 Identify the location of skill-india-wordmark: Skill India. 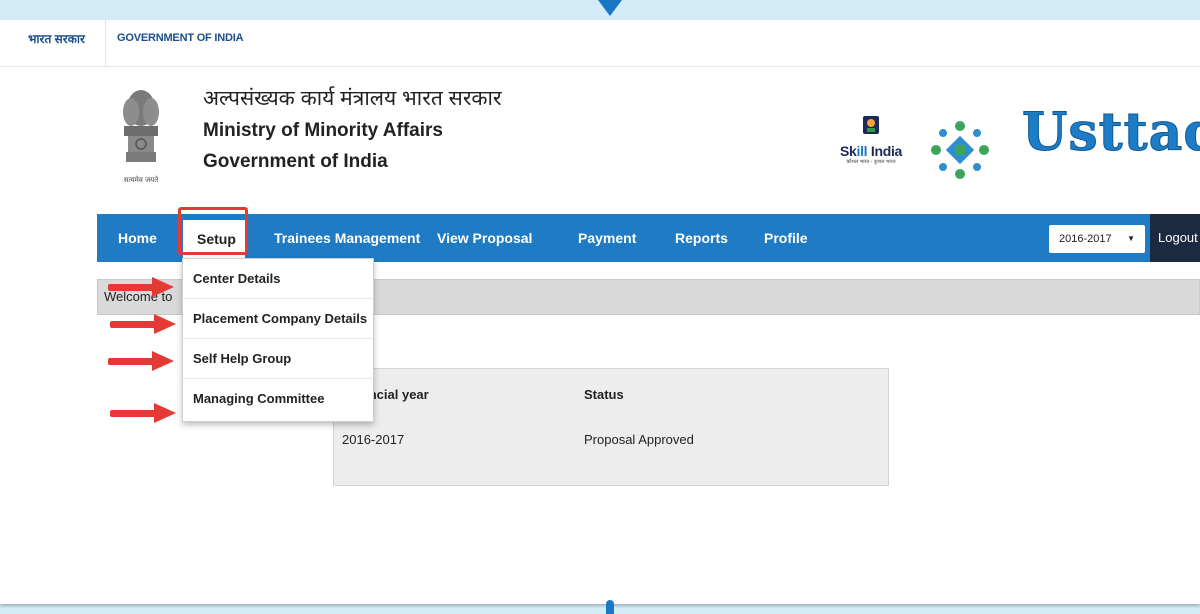
(871, 151).